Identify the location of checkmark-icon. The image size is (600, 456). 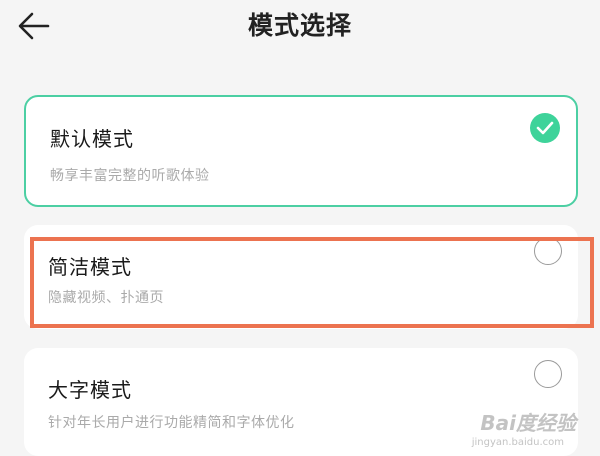
(545, 128).